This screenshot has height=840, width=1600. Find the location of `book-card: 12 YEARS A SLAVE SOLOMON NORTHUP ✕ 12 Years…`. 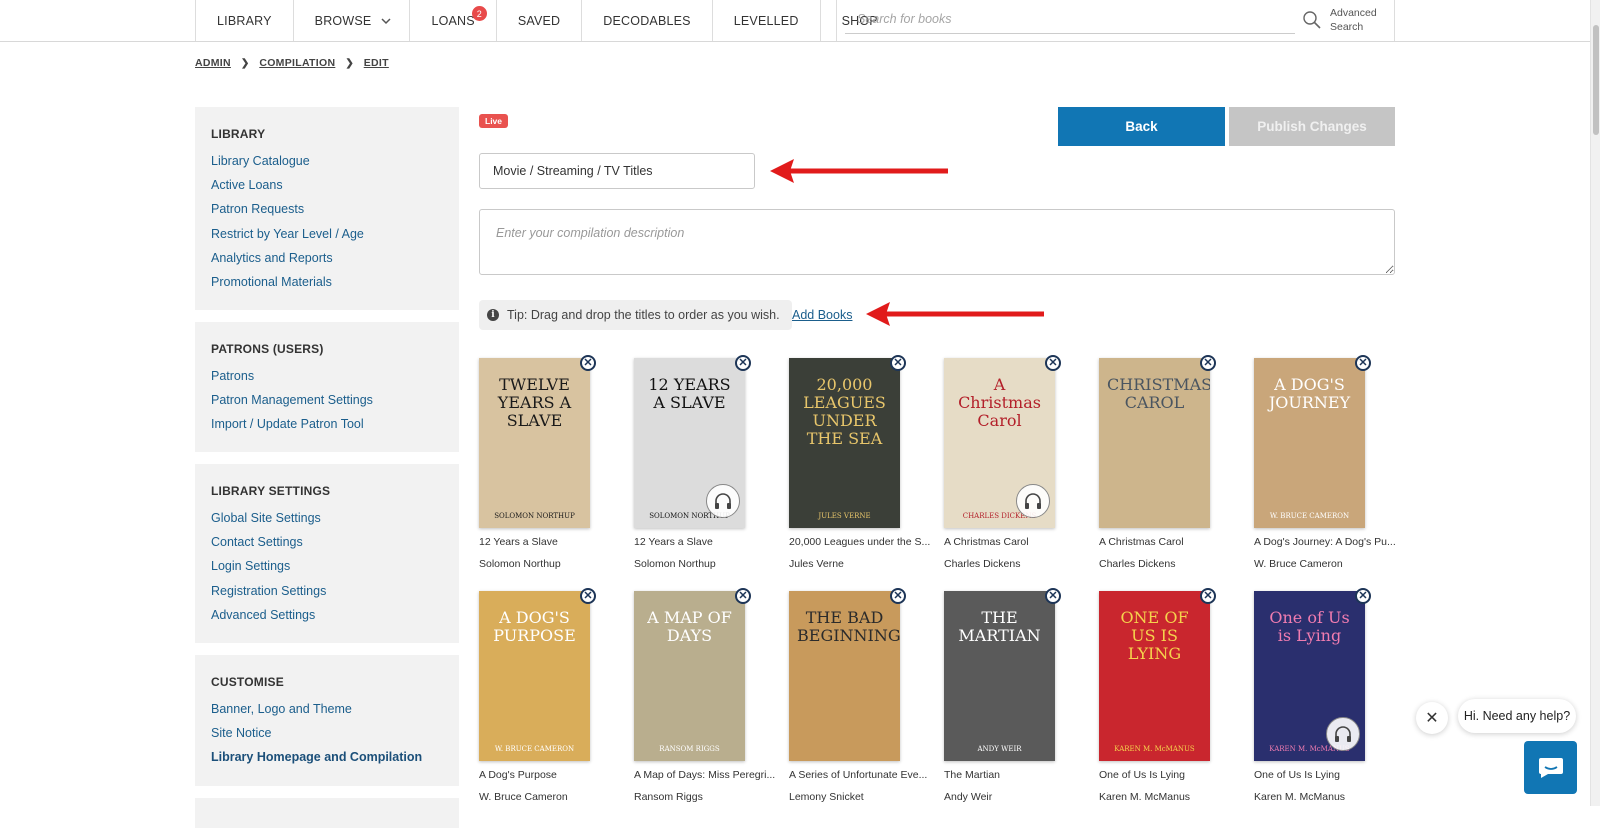

book-card: 12 YEARS A SLAVE SOLOMON NORTHUP ✕ 12 Years… is located at coordinates (709, 466).